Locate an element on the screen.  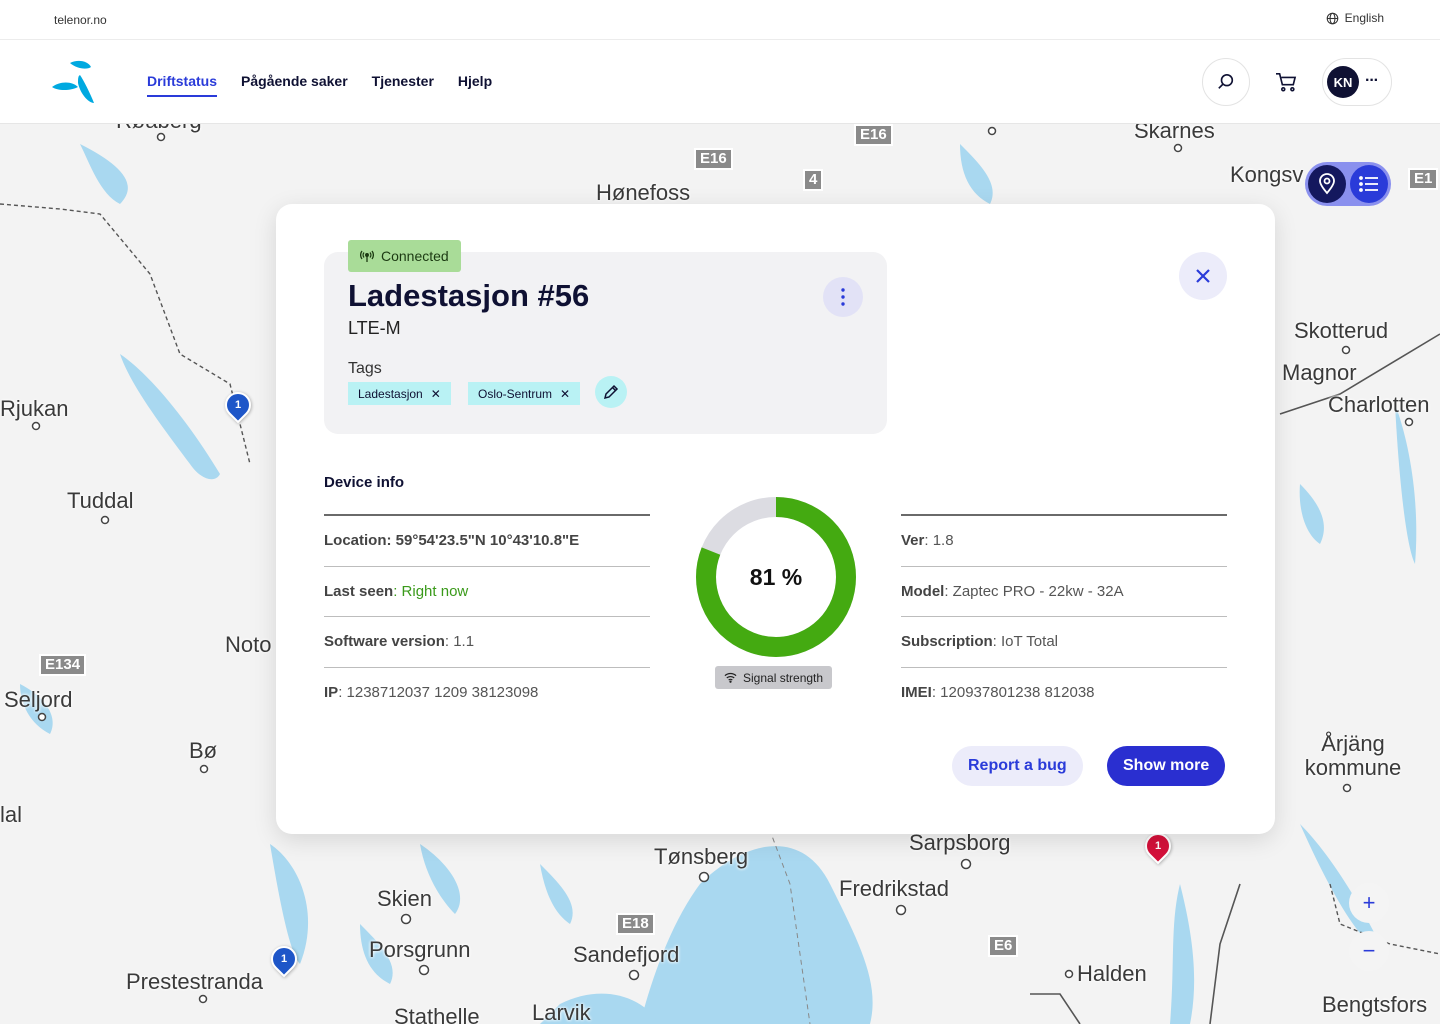
list-icon is located at coordinates (1368, 184).